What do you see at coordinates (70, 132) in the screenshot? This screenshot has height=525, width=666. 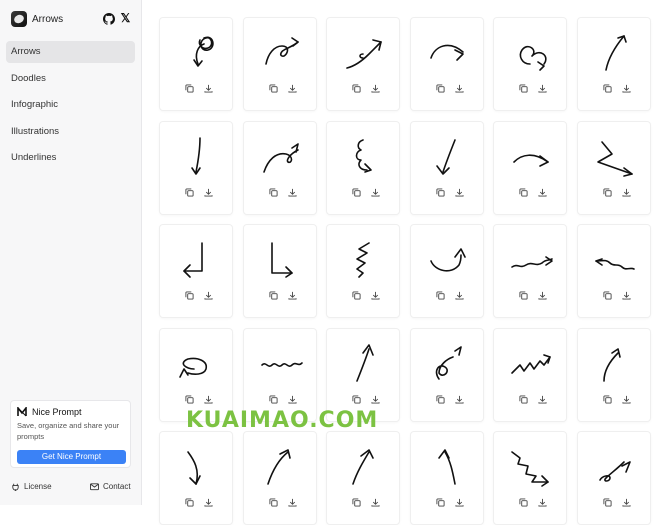 I see `sidebar-item-illustrations: Illustrations` at bounding box center [70, 132].